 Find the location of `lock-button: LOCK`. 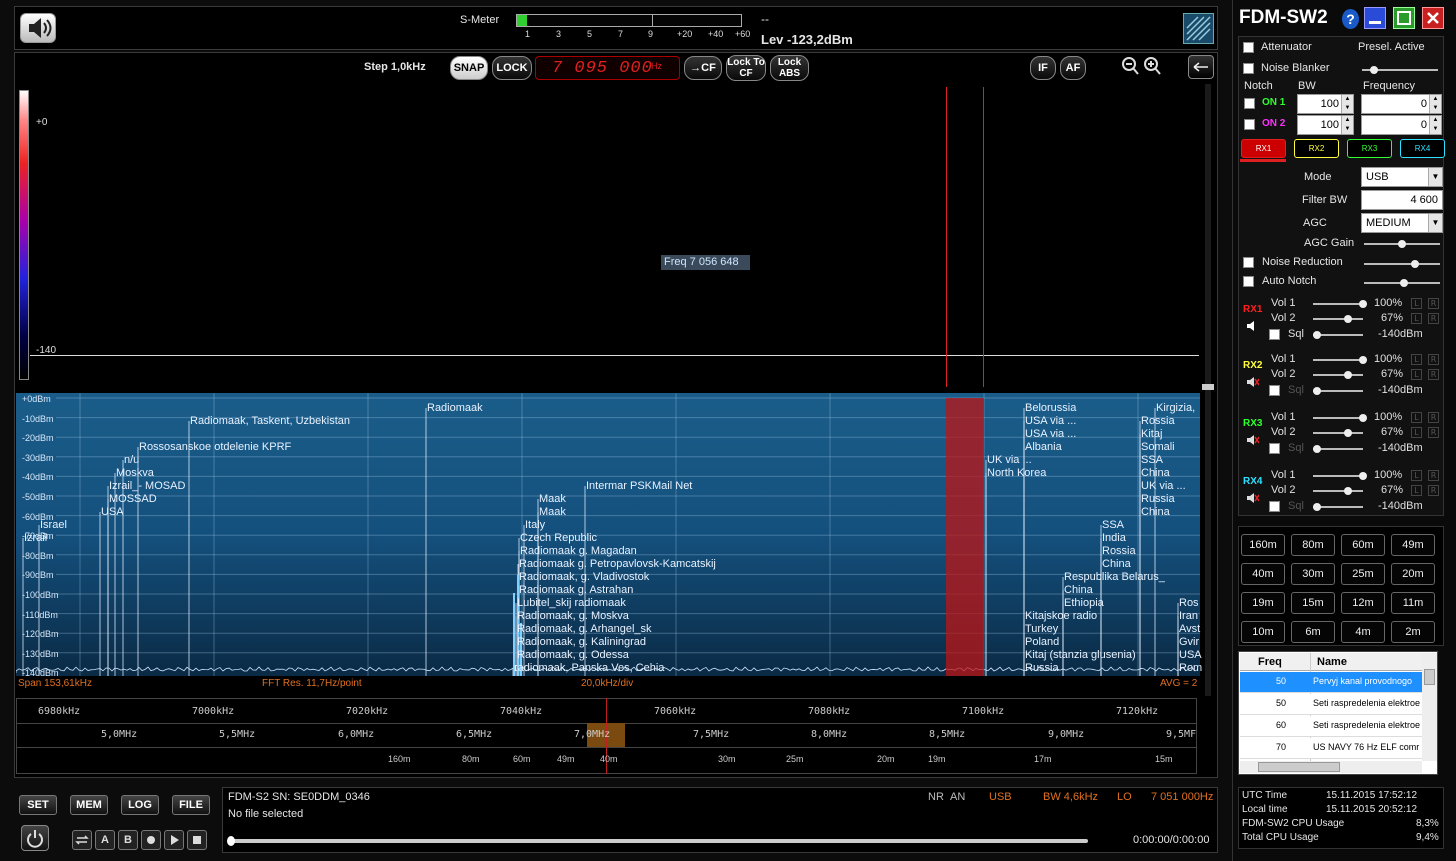

lock-button: LOCK is located at coordinates (512, 68).